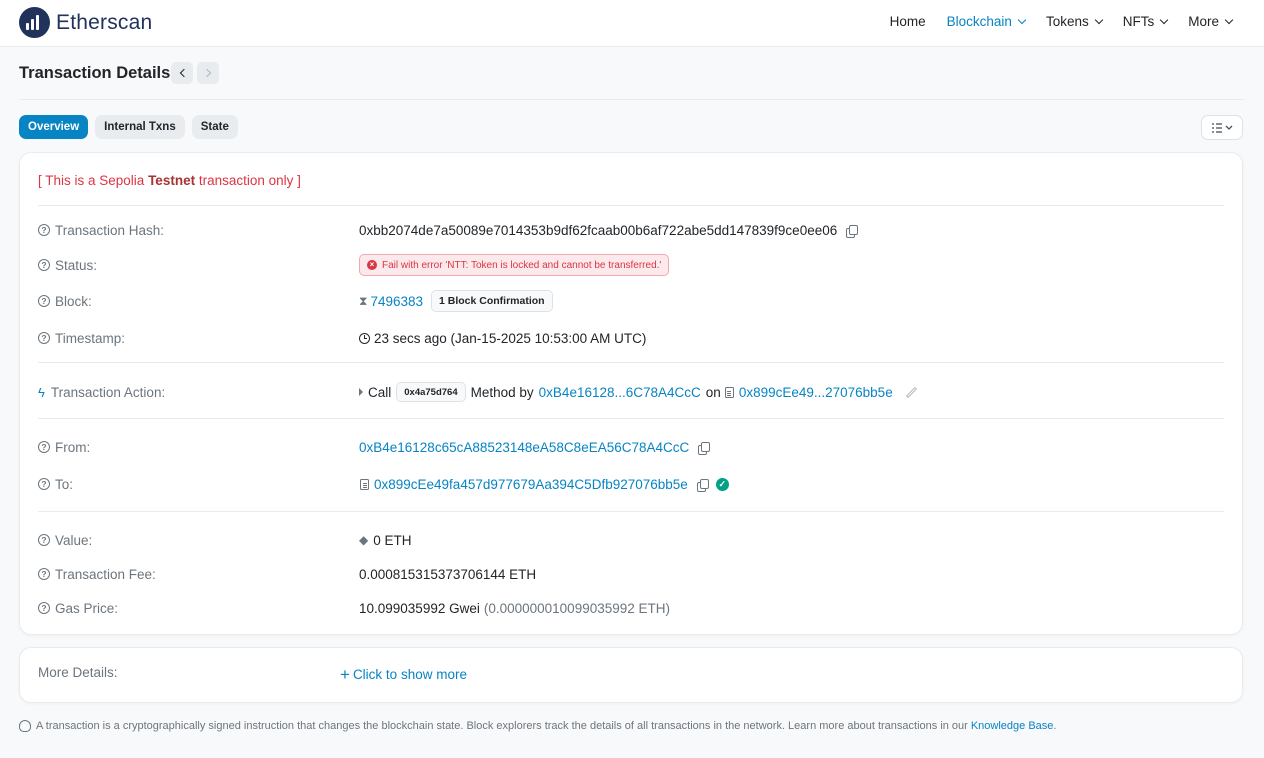 This screenshot has height=758, width=1264. Describe the element at coordinates (1055, 726) in the screenshot. I see `footer-end: .` at that location.